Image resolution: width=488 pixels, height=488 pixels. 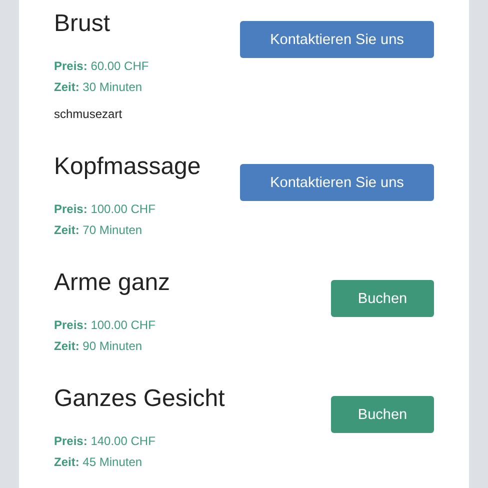 What do you see at coordinates (83, 24) in the screenshot?
I see `service-title: Brust` at bounding box center [83, 24].